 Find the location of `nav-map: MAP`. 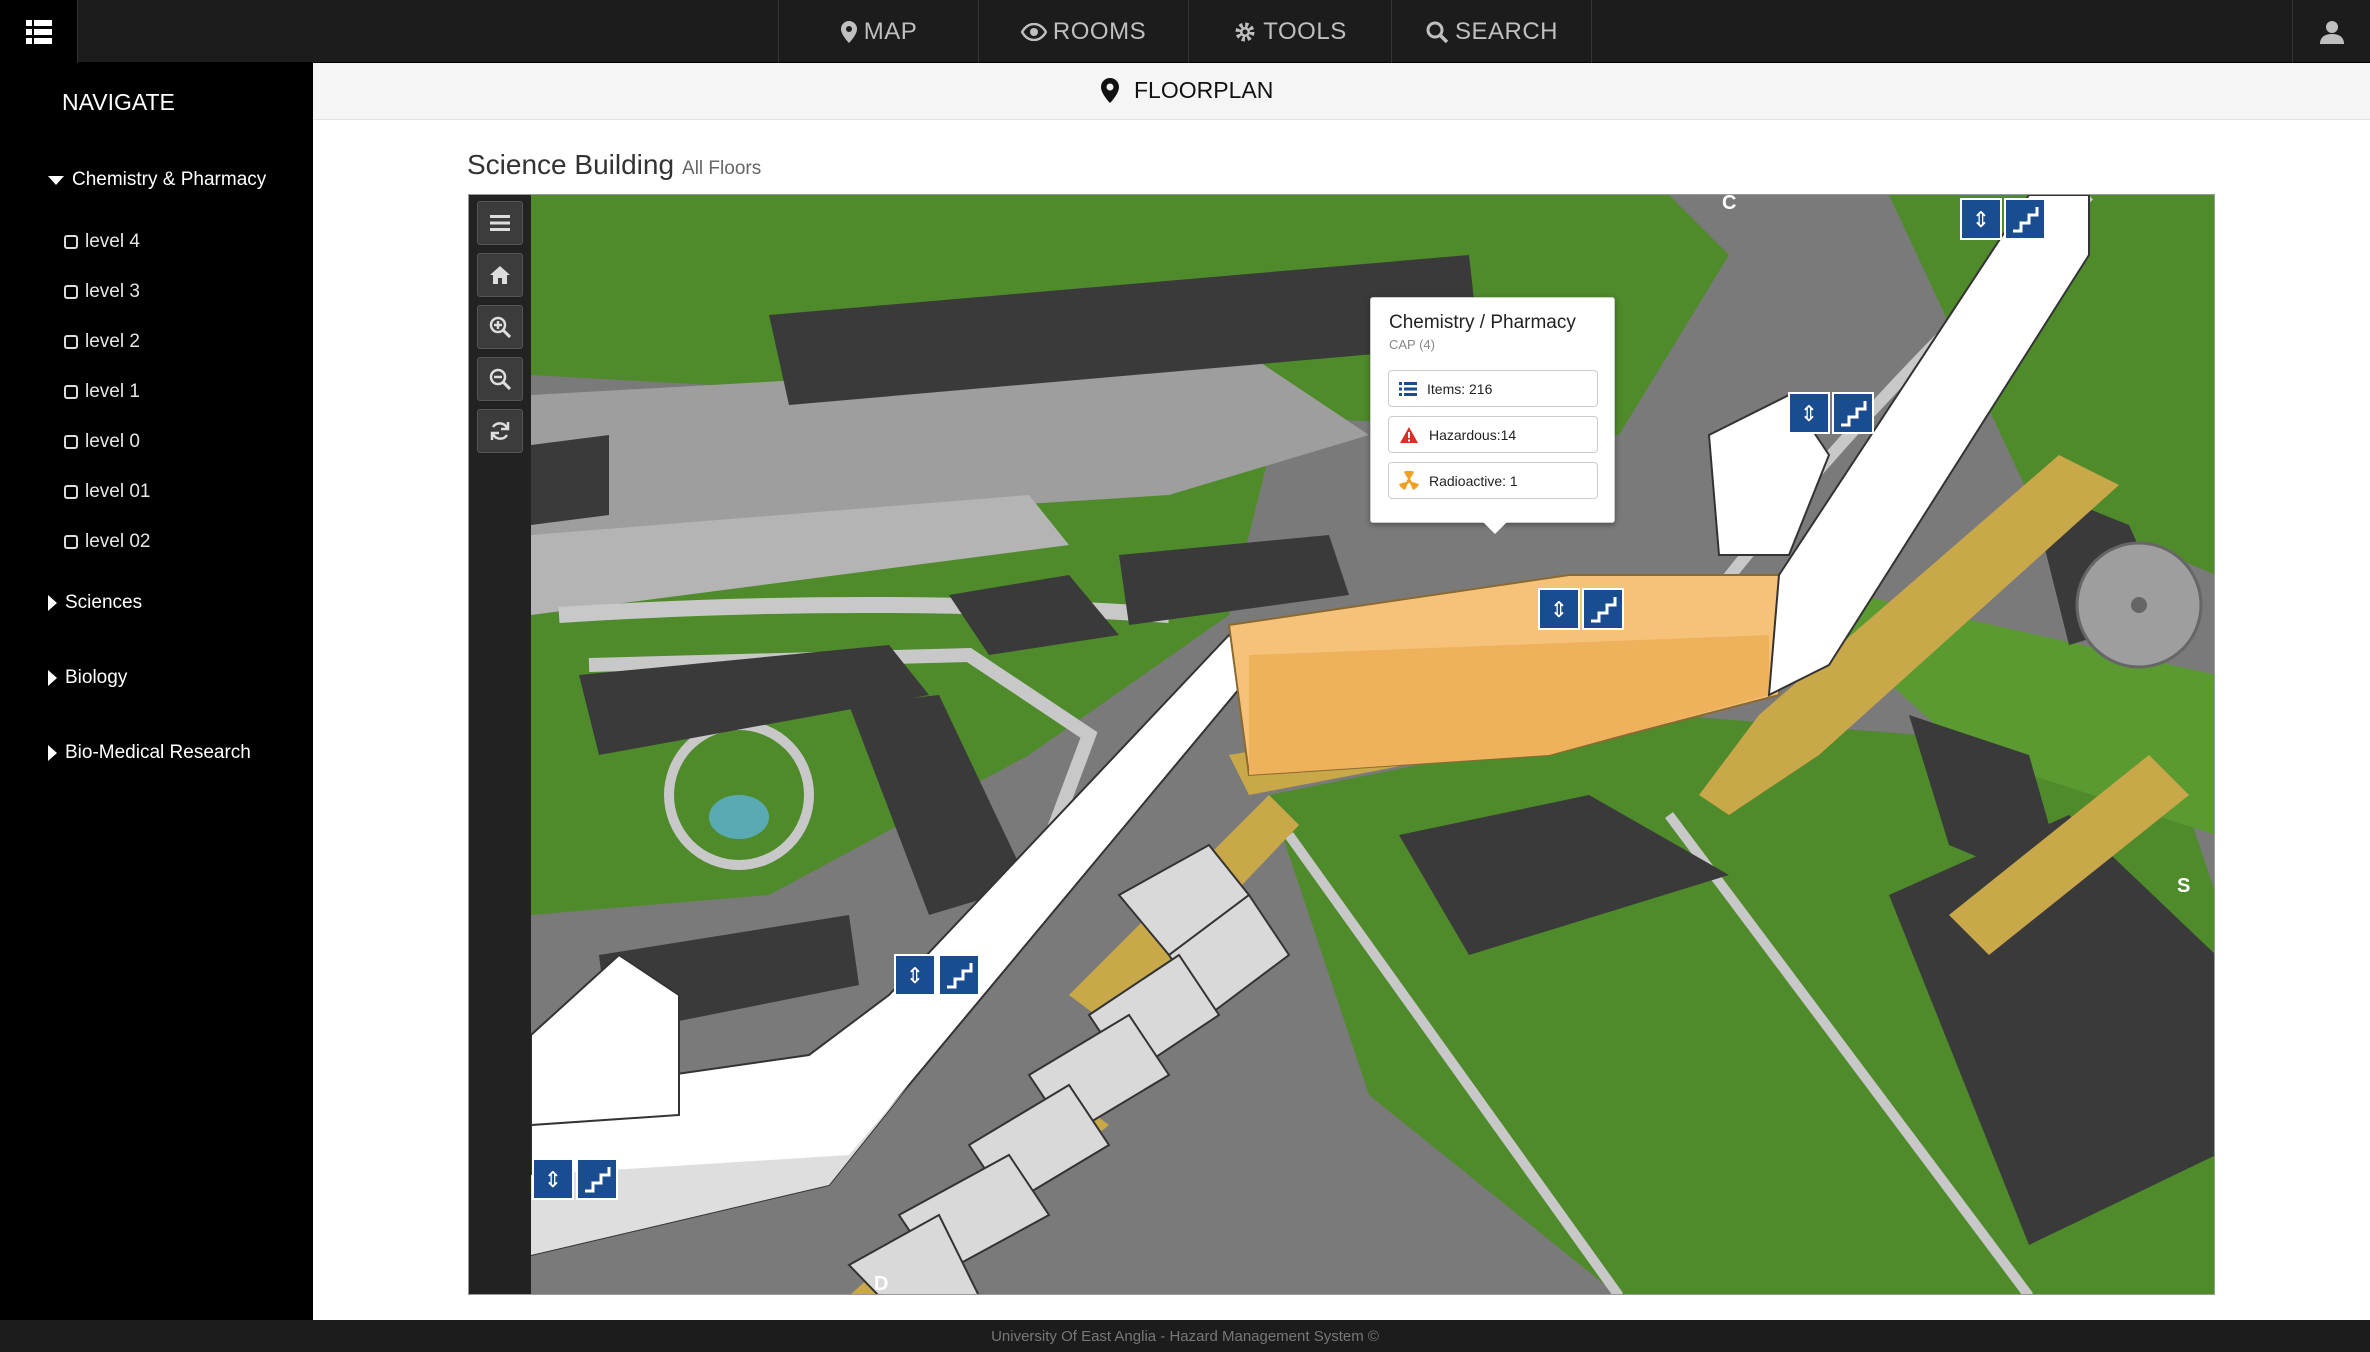

nav-map: MAP is located at coordinates (879, 31).